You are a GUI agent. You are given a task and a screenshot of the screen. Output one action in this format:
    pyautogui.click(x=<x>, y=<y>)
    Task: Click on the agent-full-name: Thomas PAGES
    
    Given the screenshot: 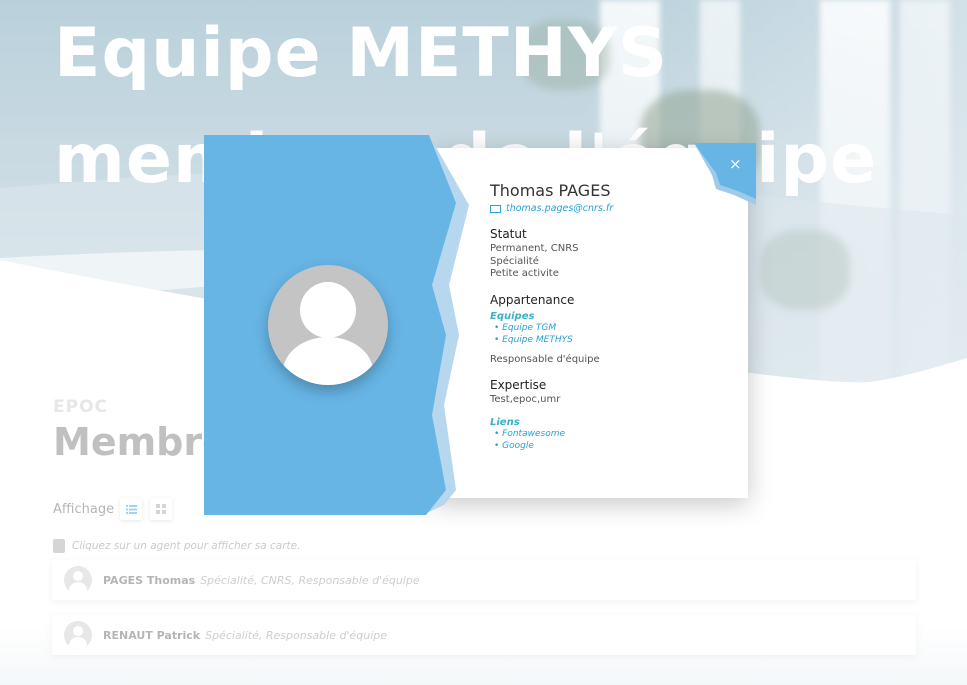 What is the action you would take?
    pyautogui.click(x=550, y=190)
    